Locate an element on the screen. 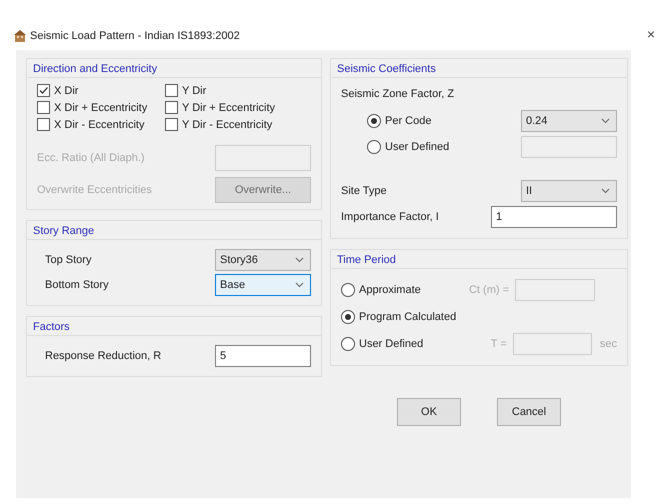 Image resolution: width=661 pixels, height=504 pixels. field-label: Ecc. Ratio (All Diaph.) is located at coordinates (91, 158).